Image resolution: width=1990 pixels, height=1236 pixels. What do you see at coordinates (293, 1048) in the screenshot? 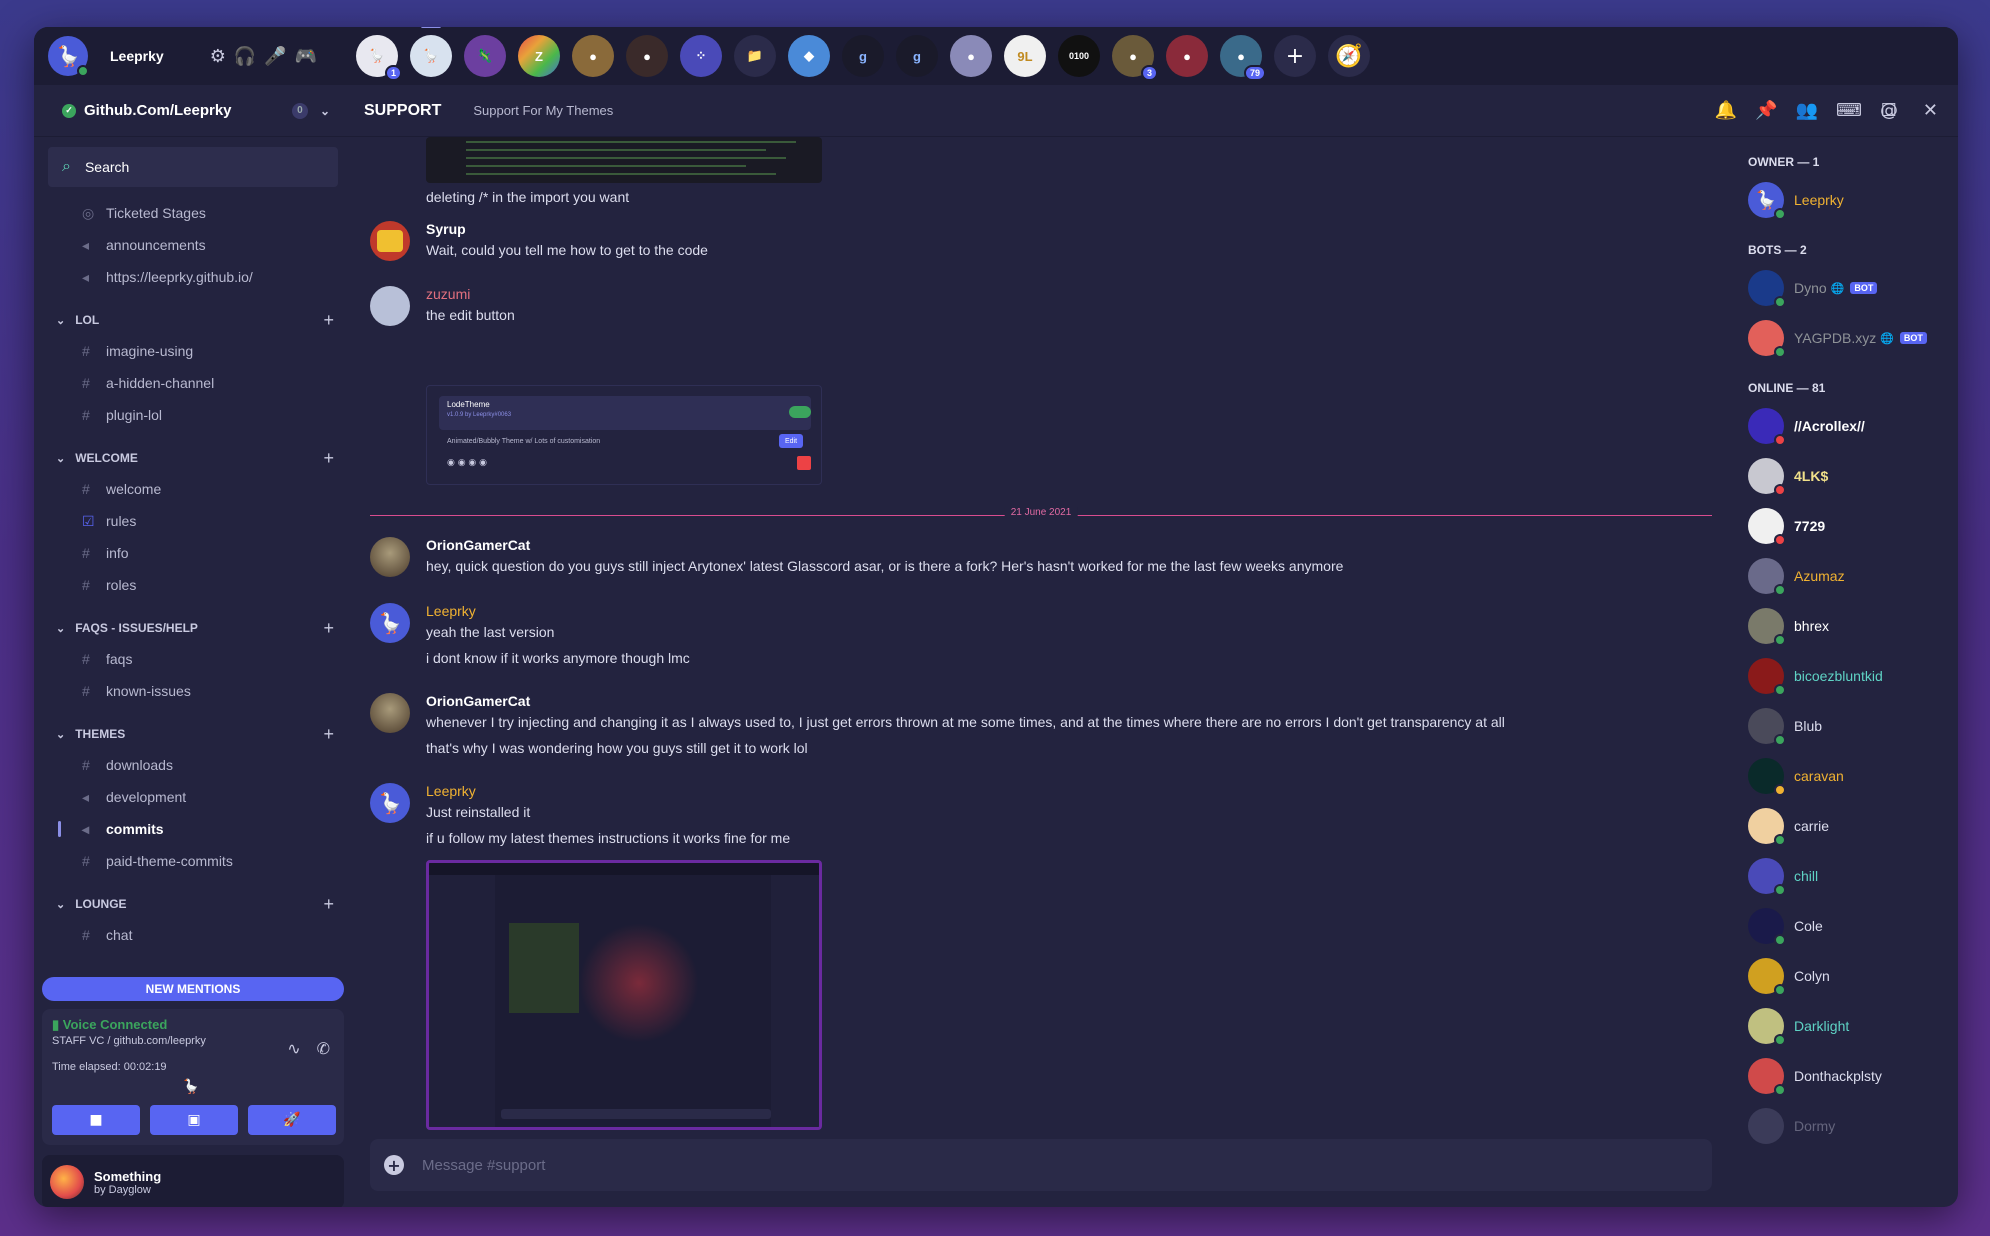
I see `noise-suppression-icon: ∿` at bounding box center [293, 1048].